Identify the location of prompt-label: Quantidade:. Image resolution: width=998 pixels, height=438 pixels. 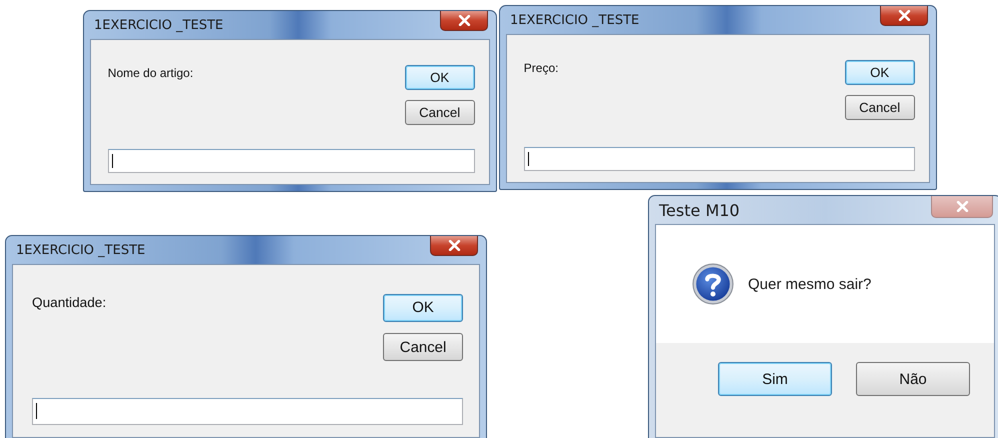
(69, 302).